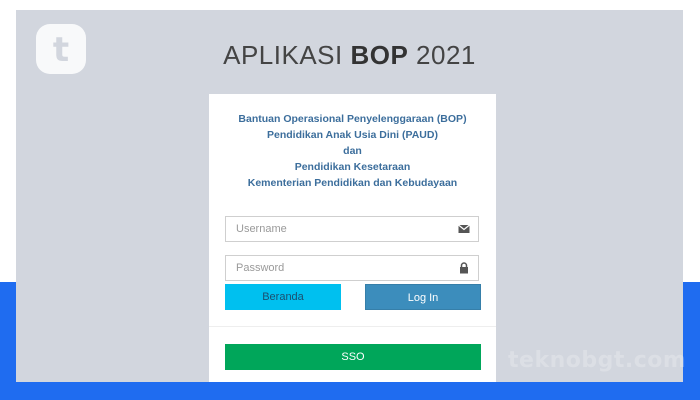 Image resolution: width=700 pixels, height=400 pixels. Describe the element at coordinates (341, 268) in the screenshot. I see `password-input` at that location.